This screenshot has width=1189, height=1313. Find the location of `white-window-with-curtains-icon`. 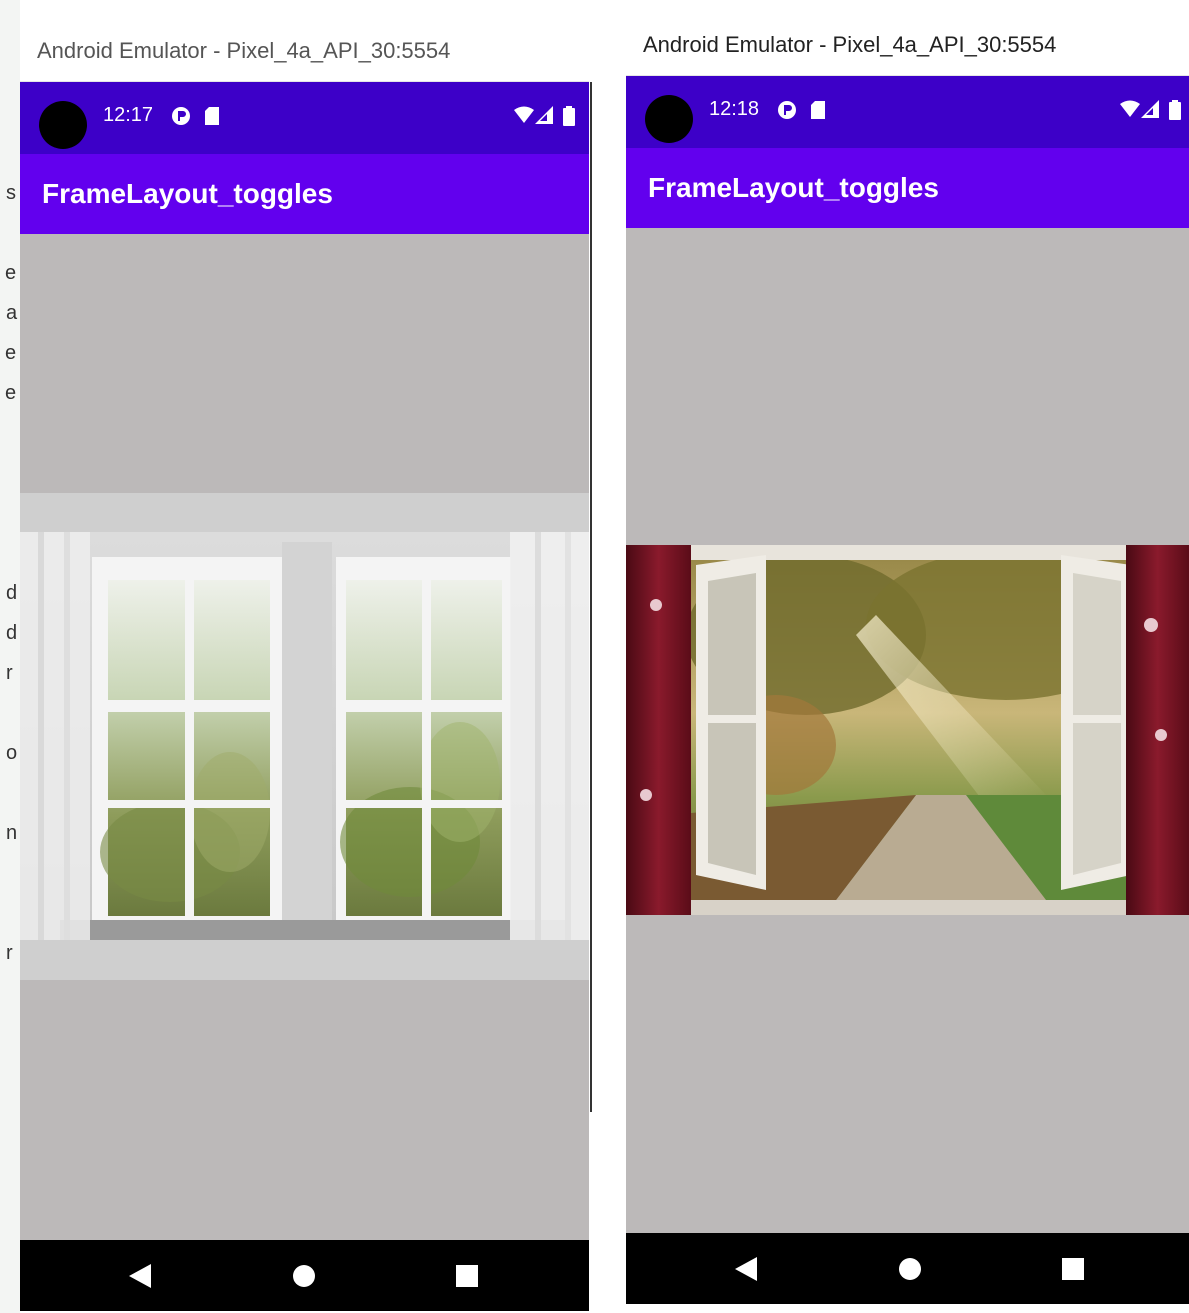

white-window-with-curtains-icon is located at coordinates (304, 736).